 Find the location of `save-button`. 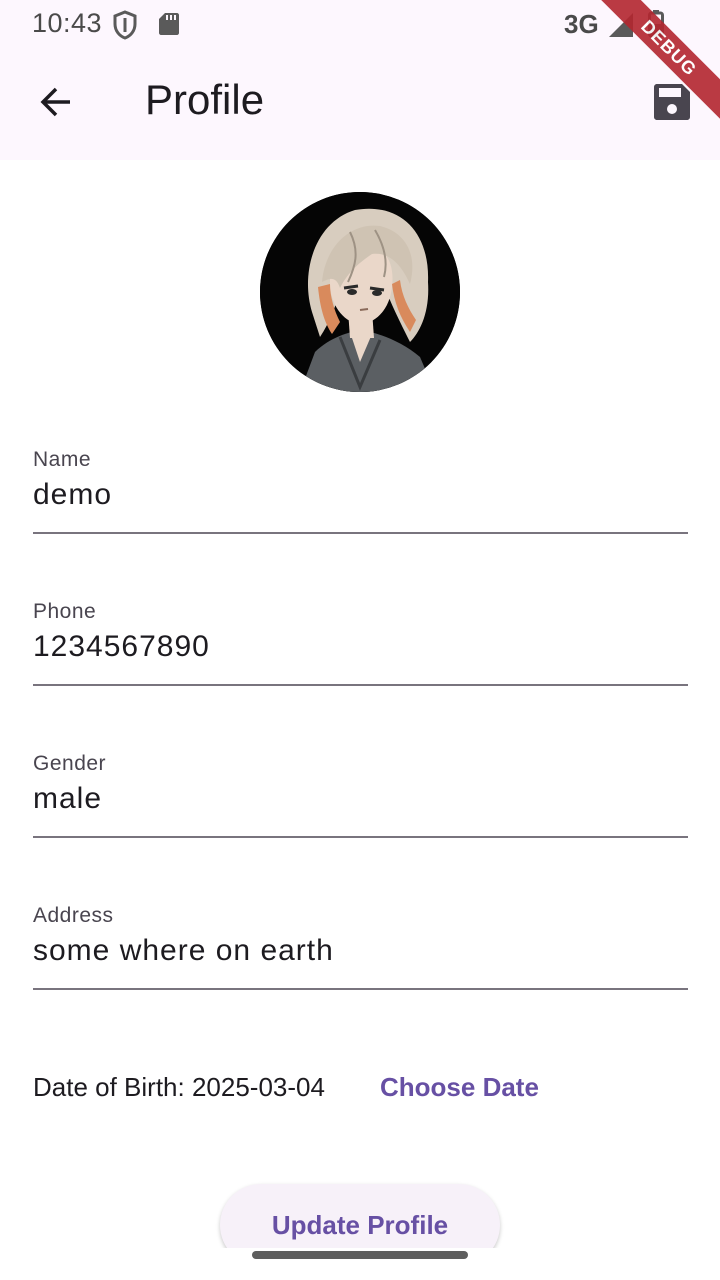

save-button is located at coordinates (672, 104).